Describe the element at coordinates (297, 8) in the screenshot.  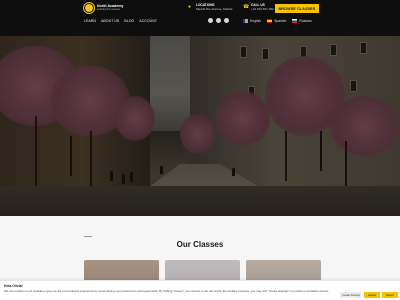
I see `browse-classes-button: BROWSE CLASSES` at that location.